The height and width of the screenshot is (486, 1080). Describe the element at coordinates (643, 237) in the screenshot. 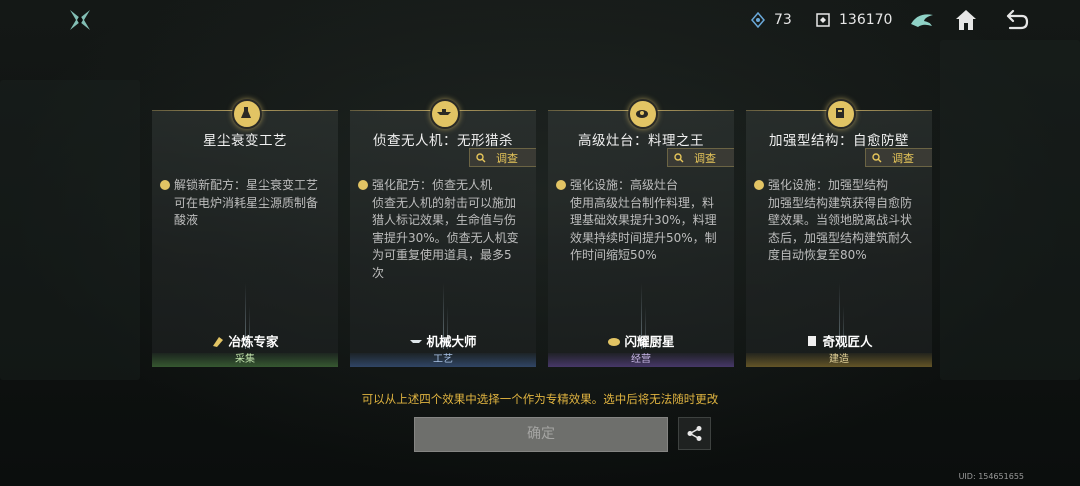

I see `desc-line-4: 效果持续时间提升50%，制` at that location.